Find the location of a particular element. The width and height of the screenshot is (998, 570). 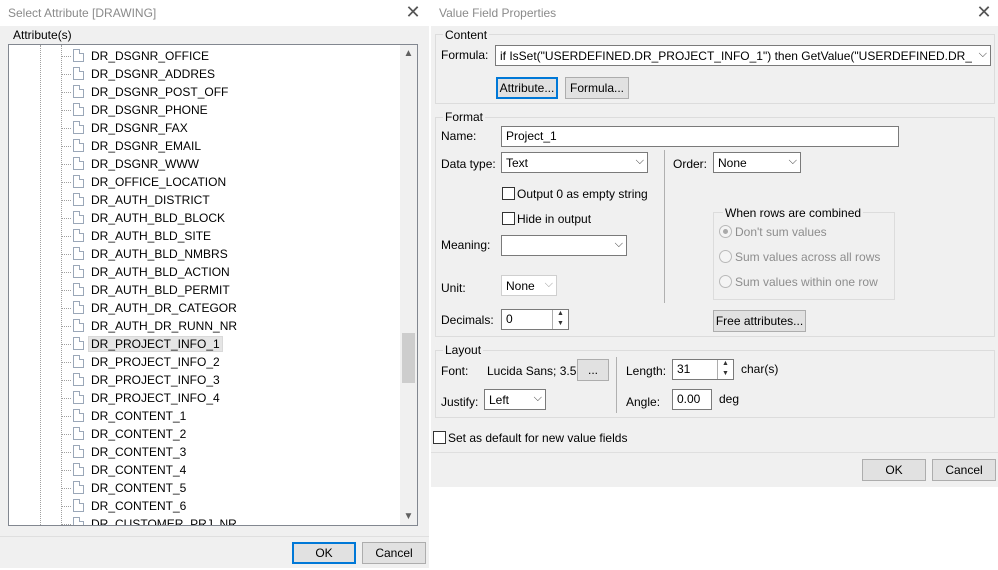

set-default-label: Set as default for new value fields is located at coordinates (538, 438).